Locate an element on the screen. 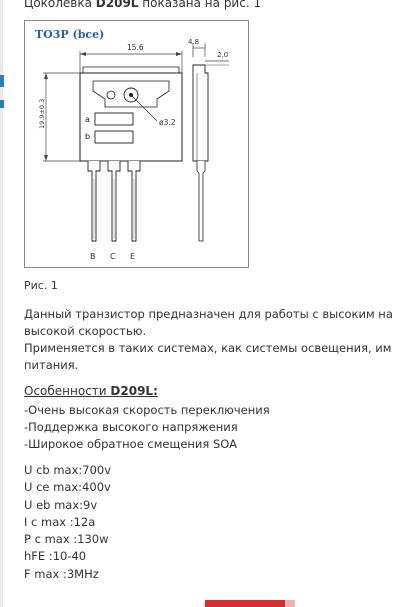 This screenshot has width=402, height=607. pin-b-label: B is located at coordinates (93, 256).